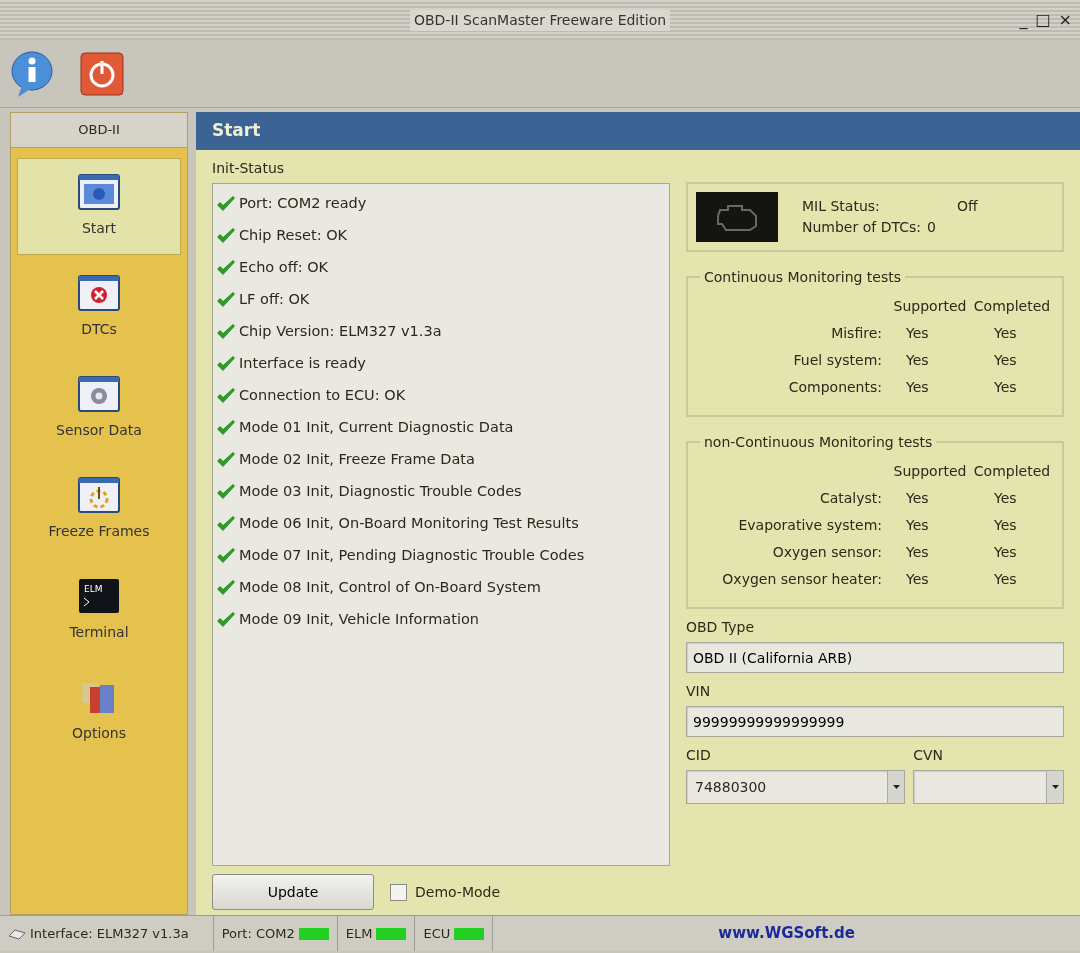 This screenshot has height=953, width=1080. Describe the element at coordinates (699, 755) in the screenshot. I see `cid-label: CID` at that location.